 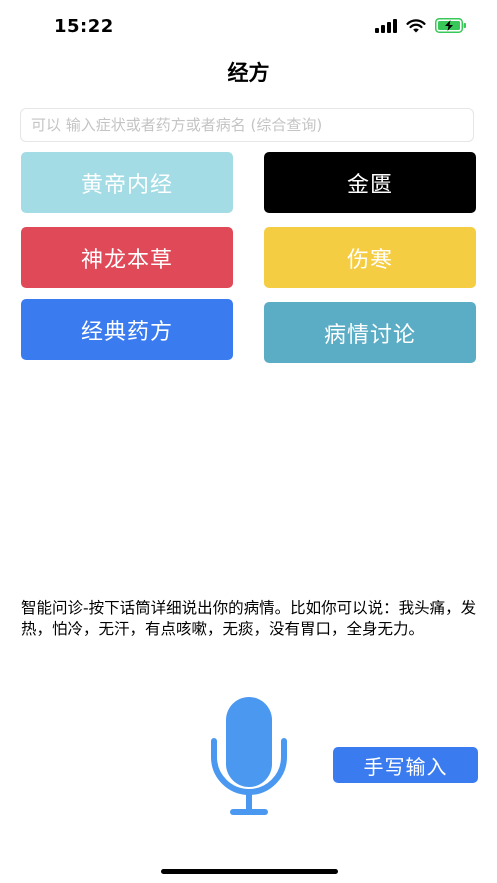 I want to click on wifi-icon, so click(x=416, y=27).